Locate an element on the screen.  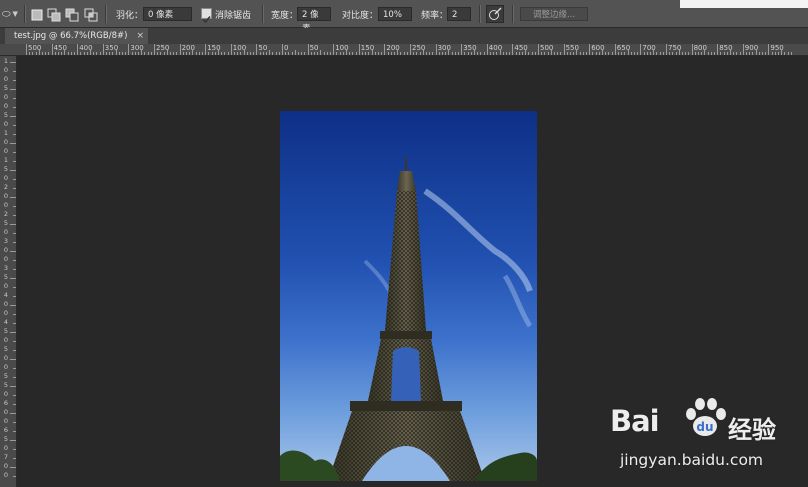
feather-input: 0 像素 is located at coordinates (167, 14).